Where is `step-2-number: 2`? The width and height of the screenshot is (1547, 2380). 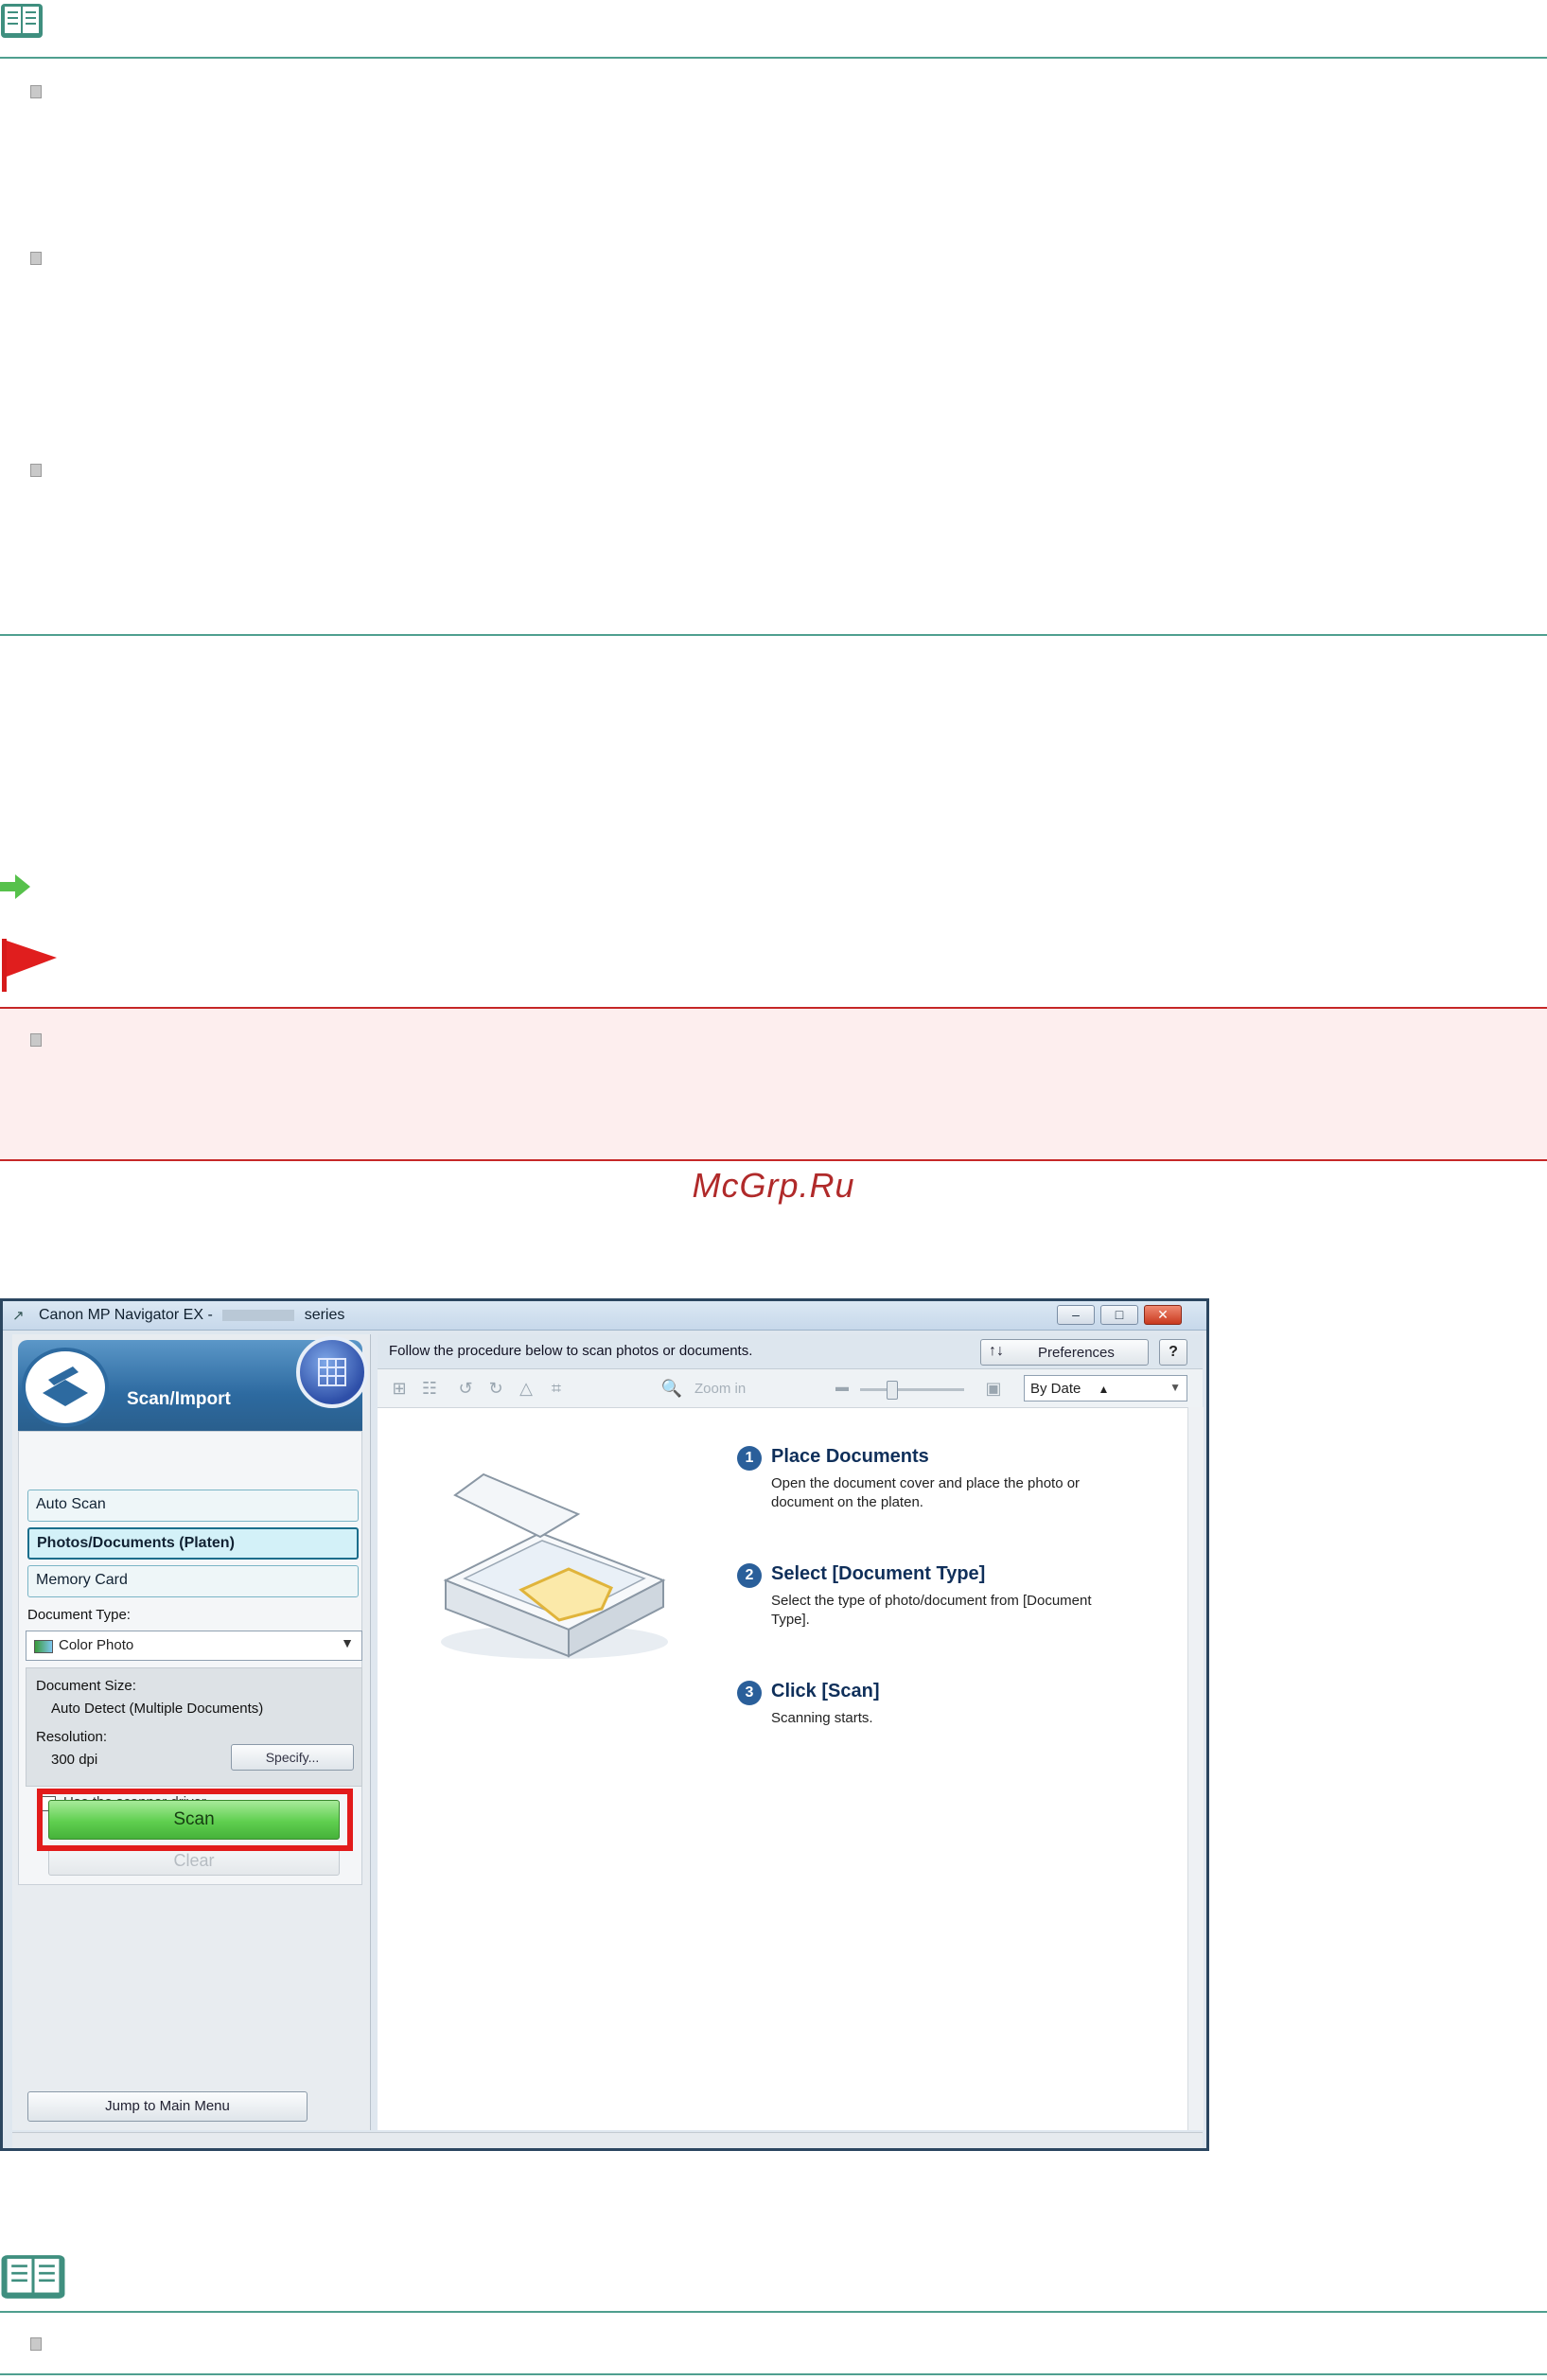 step-2-number: 2 is located at coordinates (749, 1575).